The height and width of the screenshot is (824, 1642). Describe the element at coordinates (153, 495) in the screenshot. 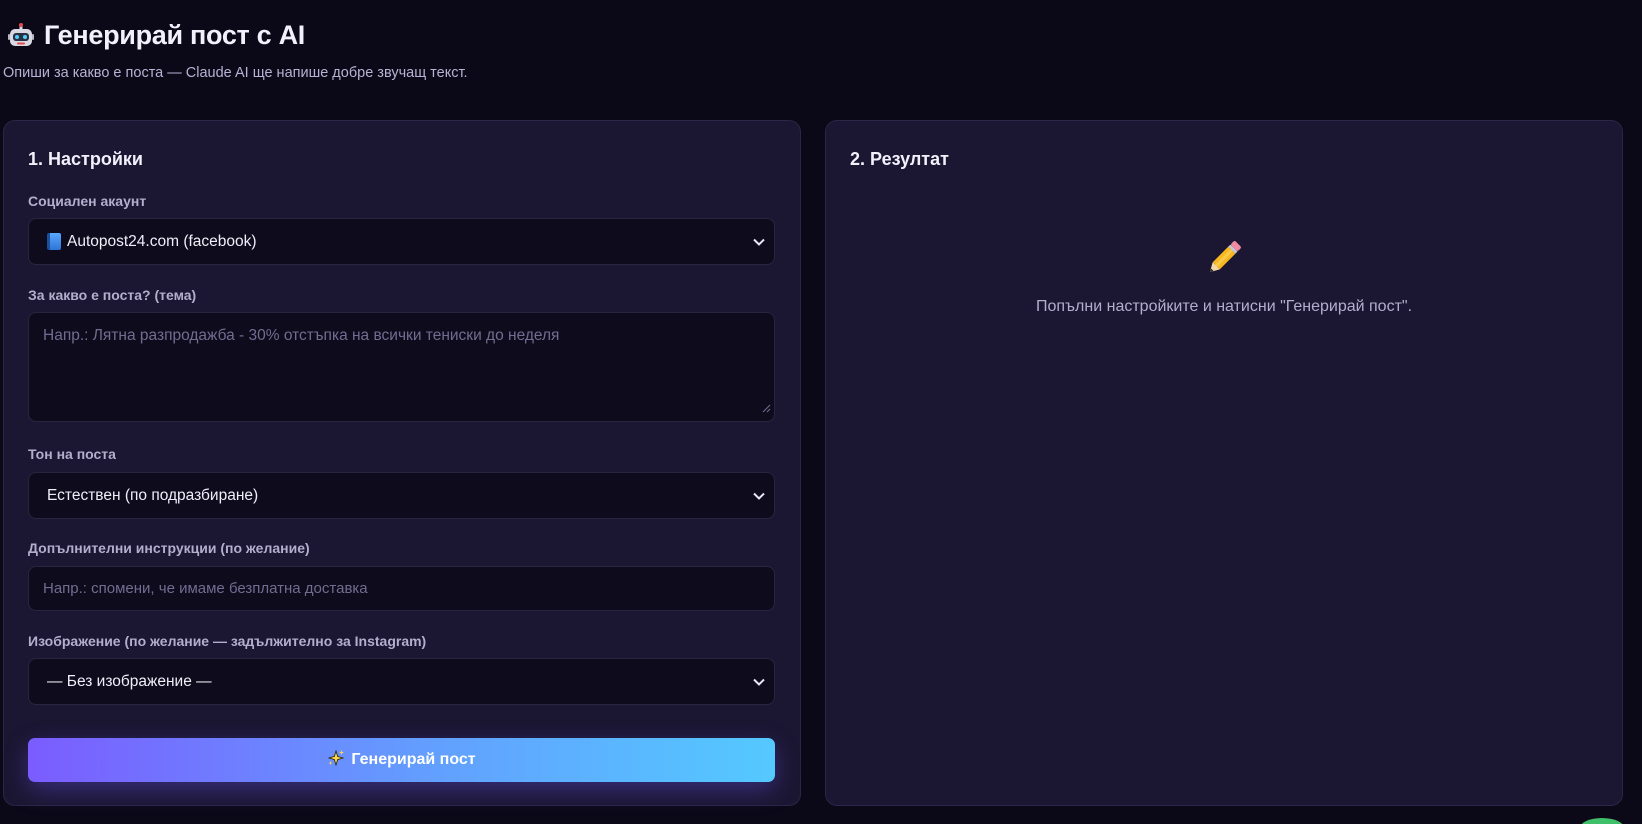

I see `tone-select-text: Естествен (по подразбиране)` at that location.